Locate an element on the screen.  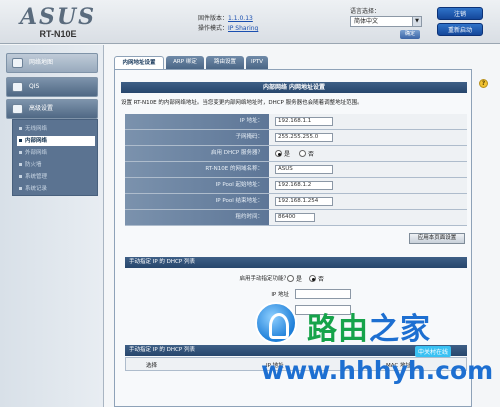
apply-settings-button: 应用本页面设置 is located at coordinates (437, 238).